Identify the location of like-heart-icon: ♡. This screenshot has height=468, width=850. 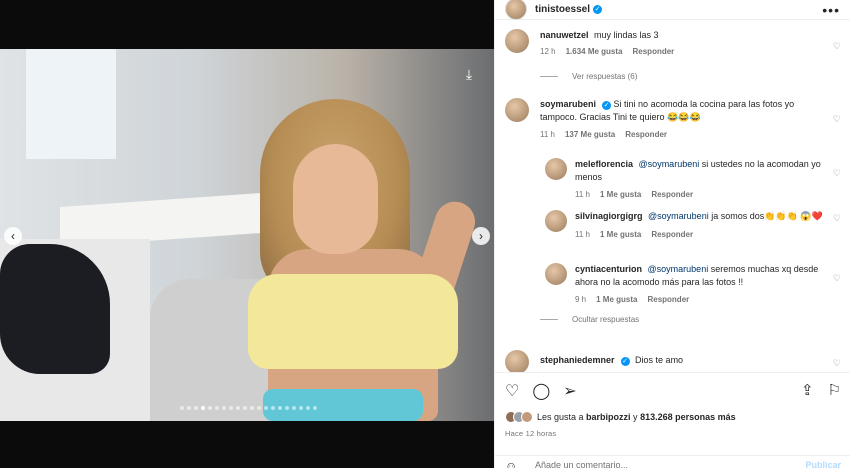
(512, 391).